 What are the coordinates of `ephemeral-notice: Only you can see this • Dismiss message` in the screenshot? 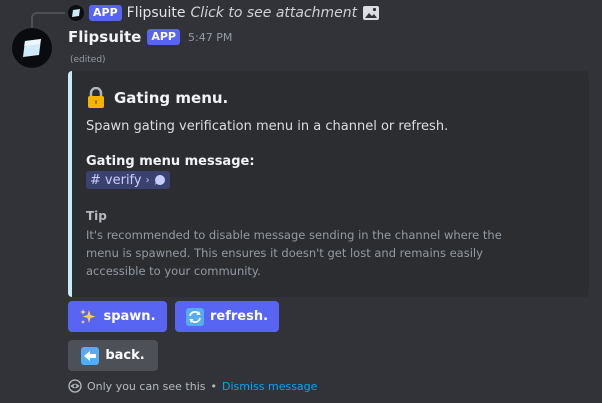 It's located at (192, 386).